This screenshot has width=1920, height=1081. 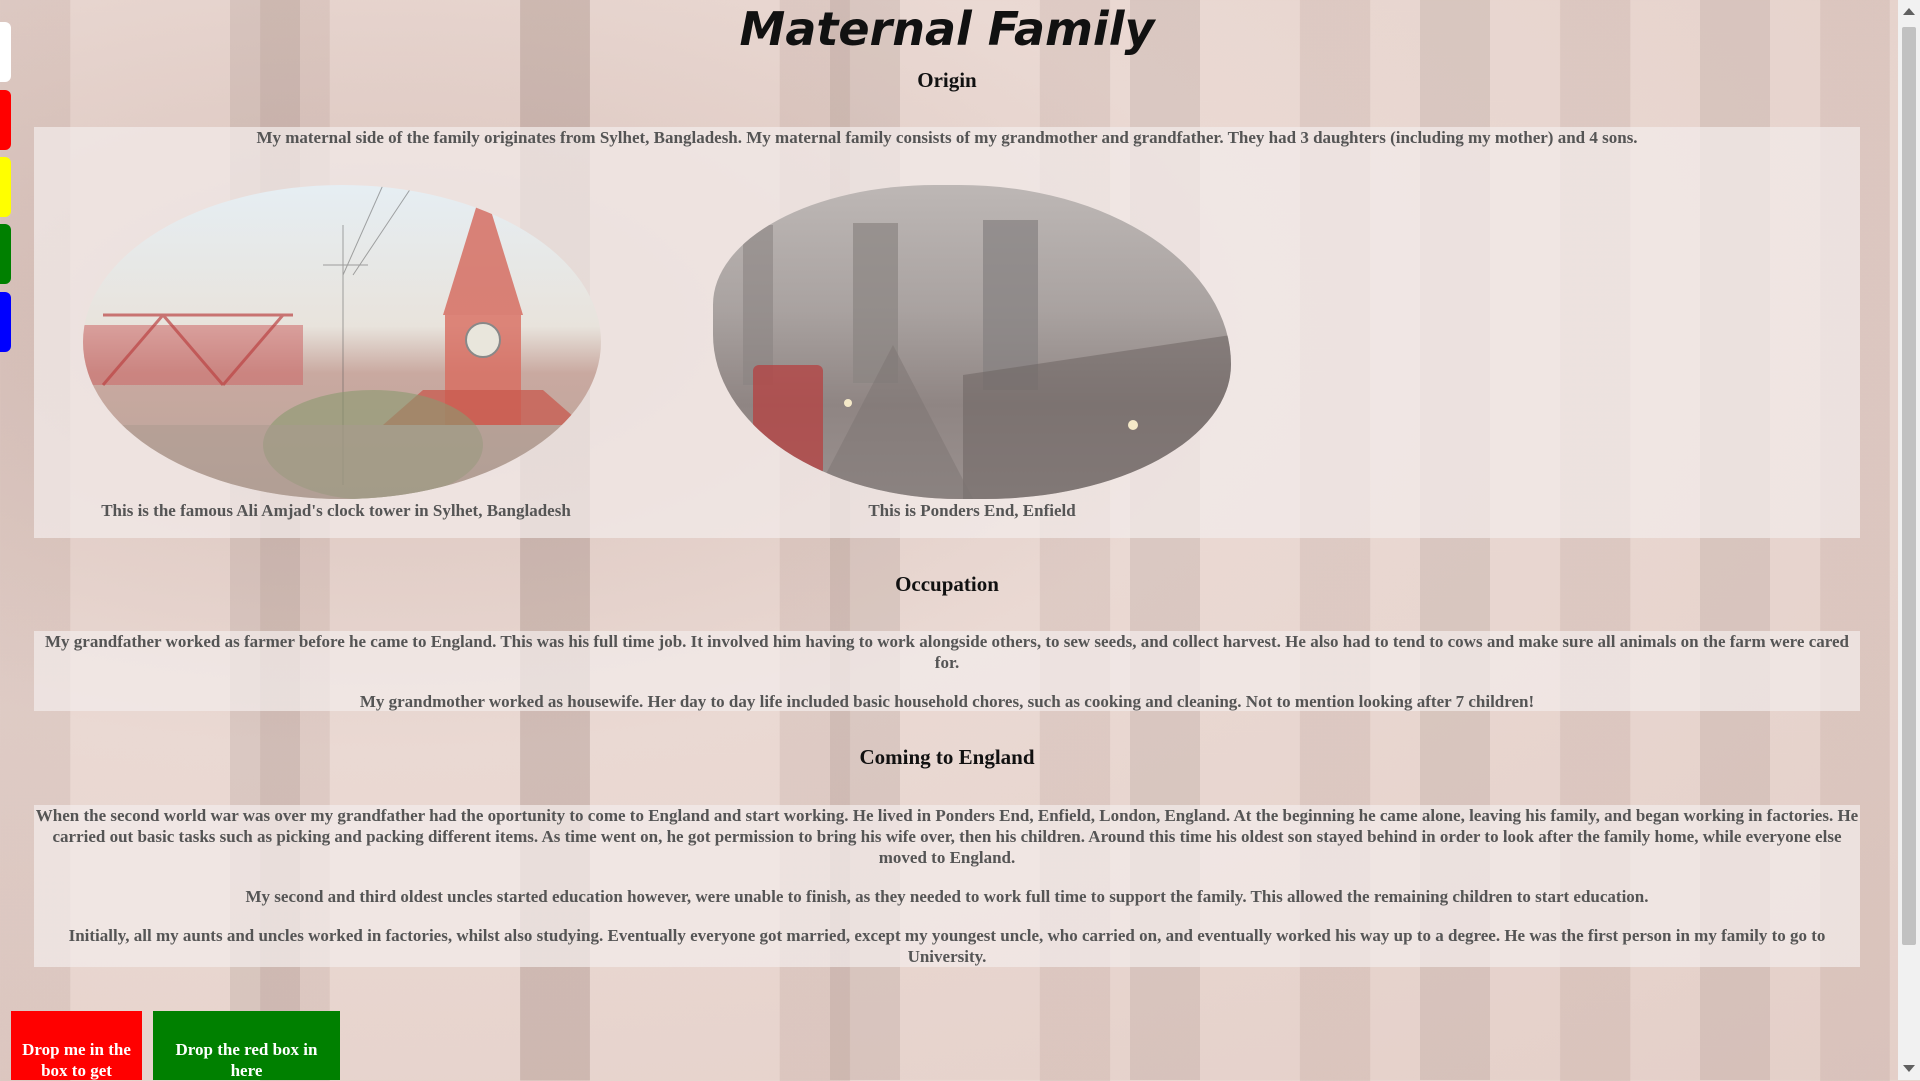 I want to click on ponders-end-caption: This is Ponders End, Enfield, so click(x=972, y=510).